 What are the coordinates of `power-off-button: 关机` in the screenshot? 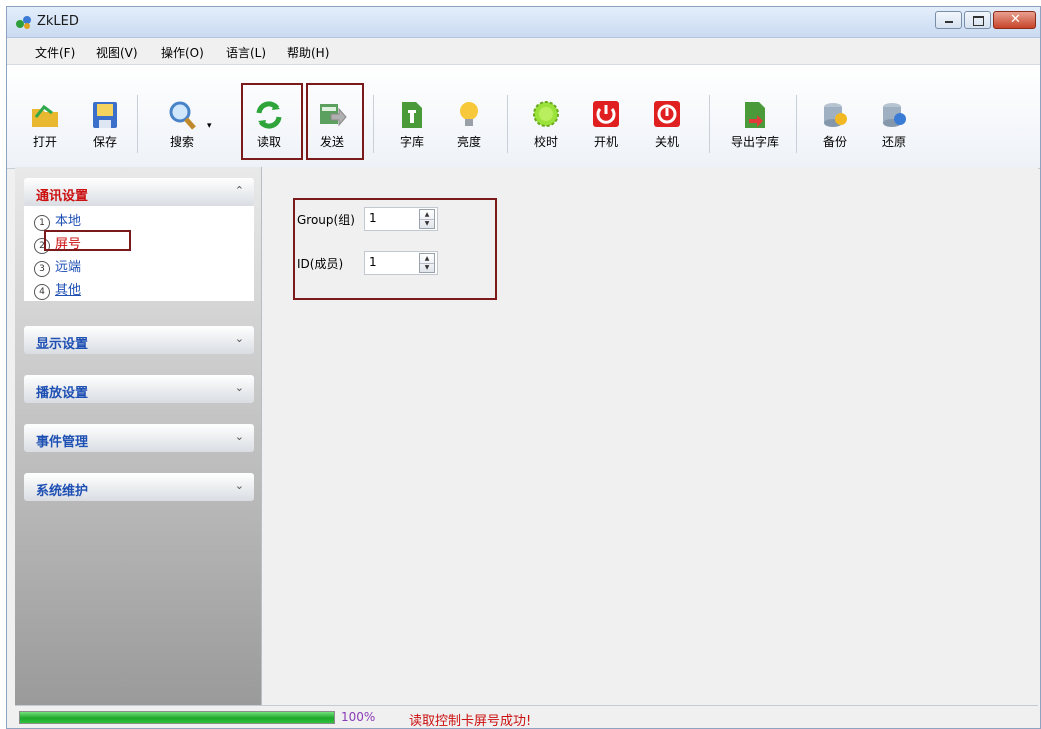 It's located at (667, 124).